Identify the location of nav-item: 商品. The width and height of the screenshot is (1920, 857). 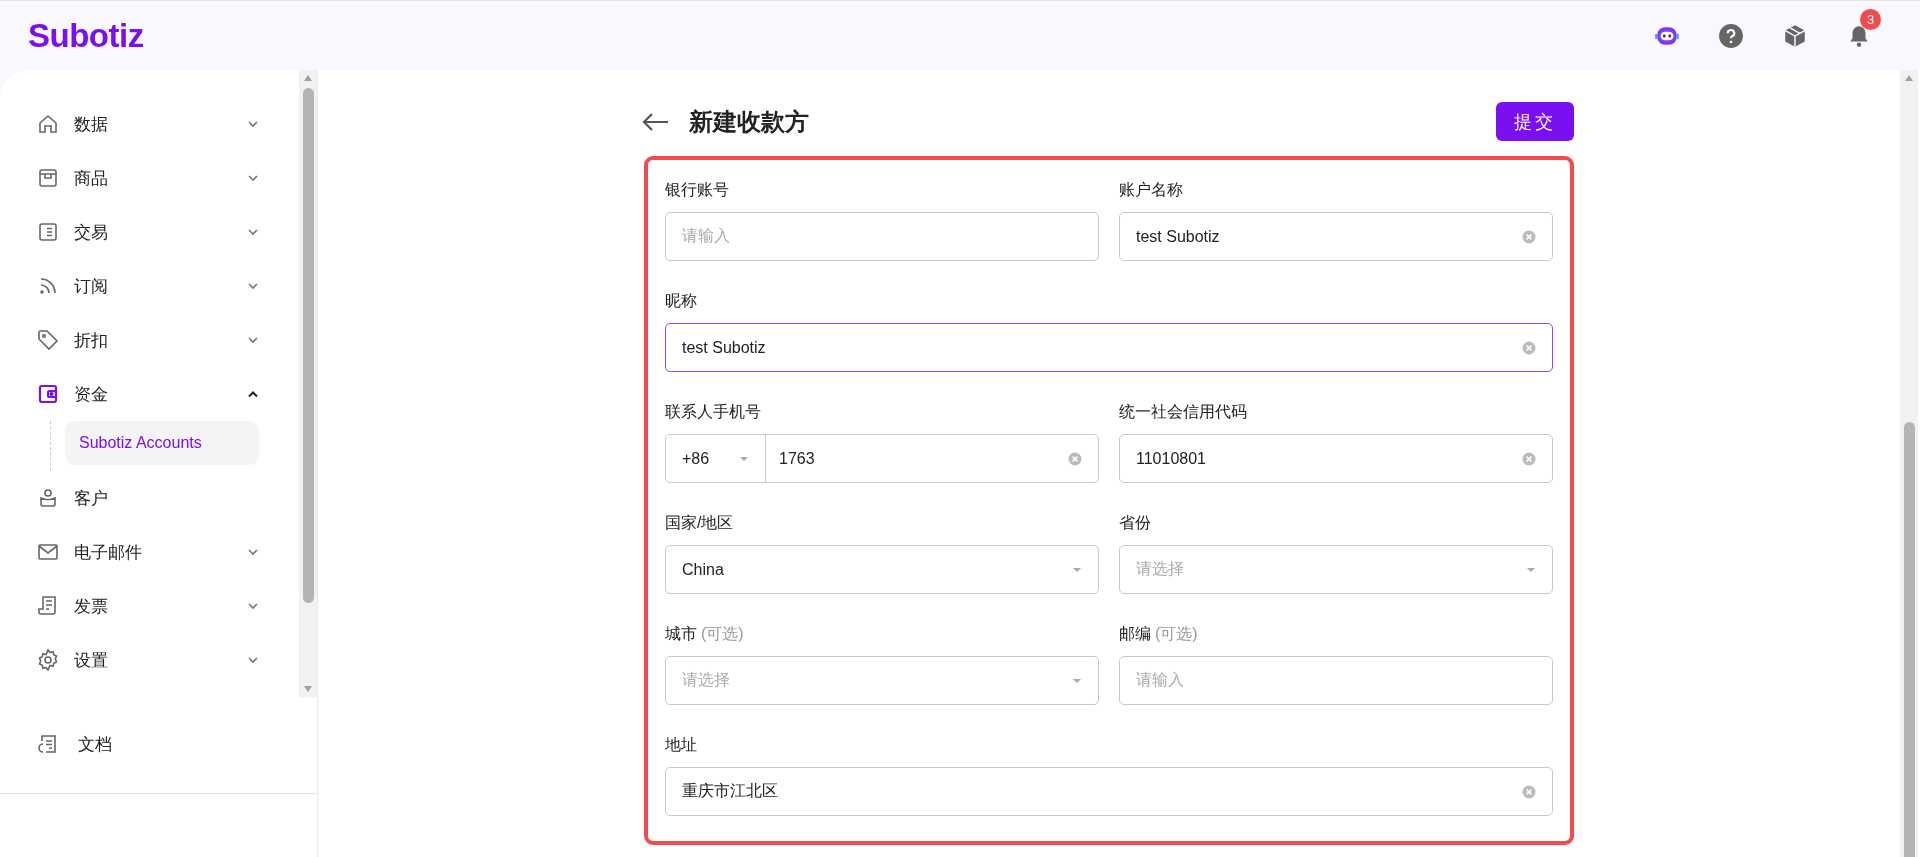
(157, 178).